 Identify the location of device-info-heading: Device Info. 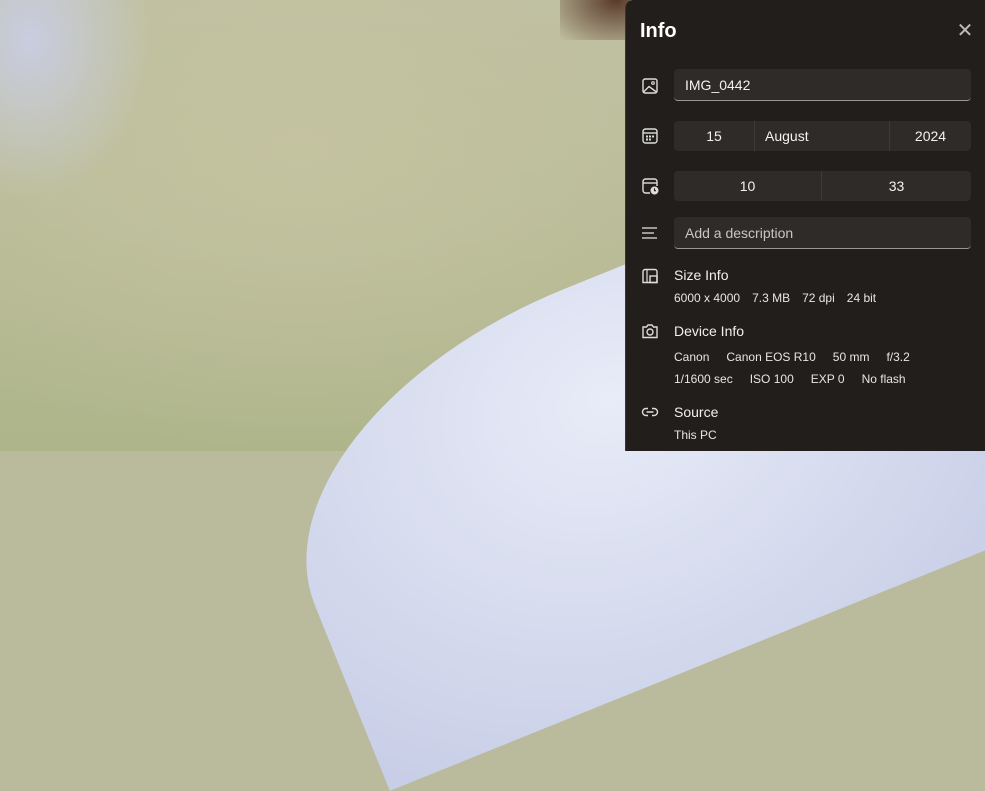
(709, 331).